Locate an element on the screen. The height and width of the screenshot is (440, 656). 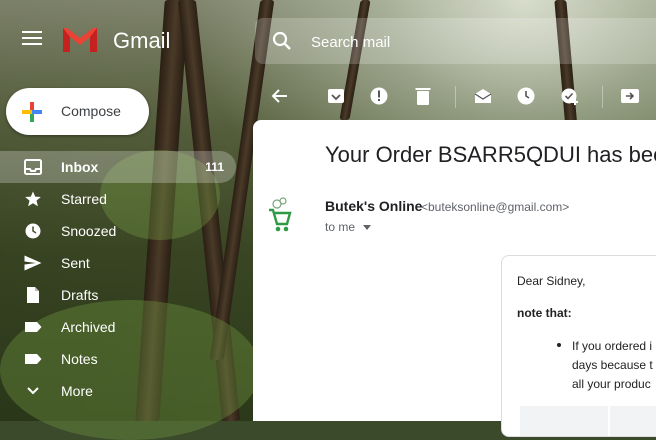
sidebar-item-archived: Archived is located at coordinates (120, 327).